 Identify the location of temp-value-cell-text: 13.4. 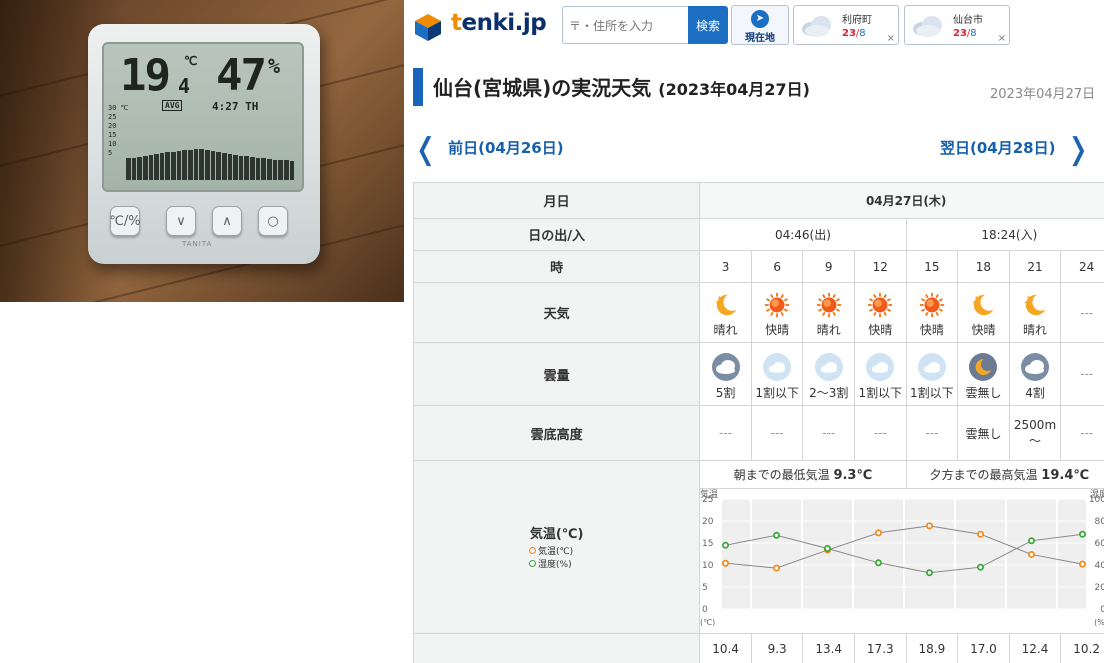
(829, 648).